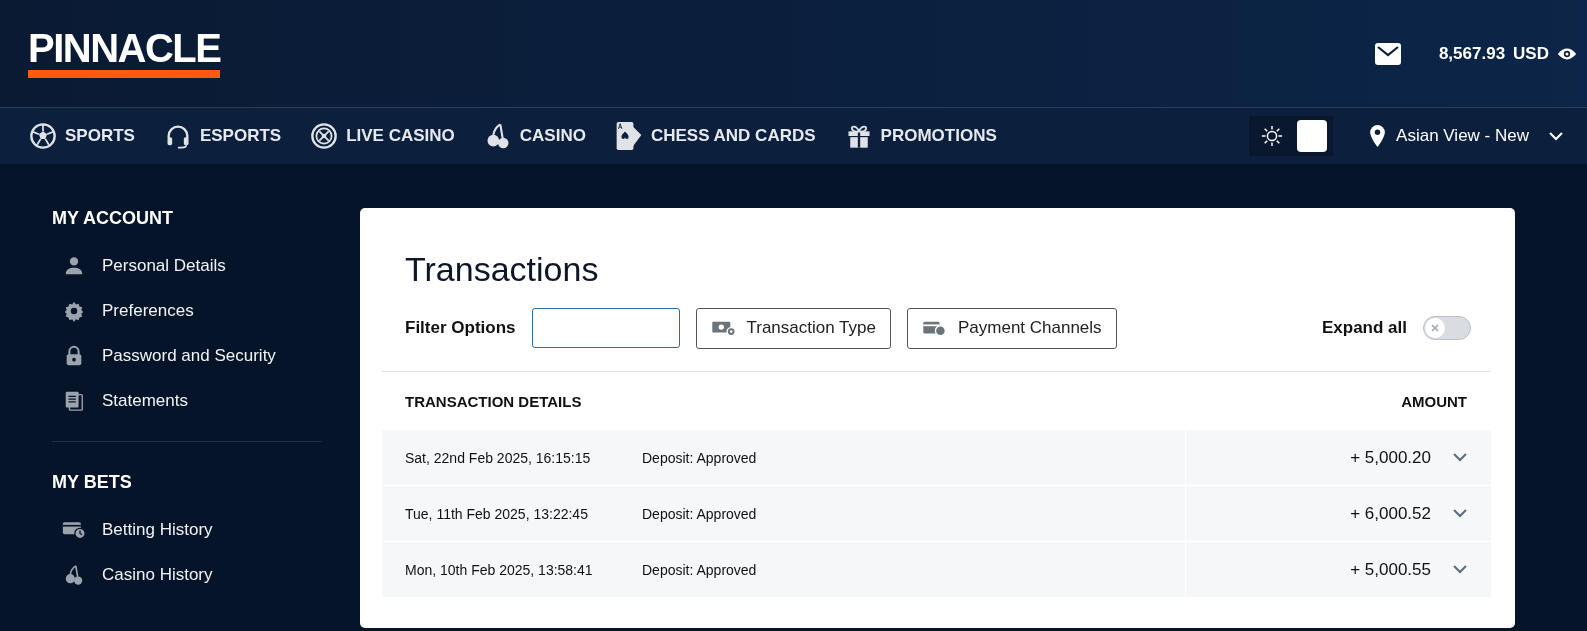  Describe the element at coordinates (1390, 569) in the screenshot. I see `table-cell: + 5,000.55` at that location.